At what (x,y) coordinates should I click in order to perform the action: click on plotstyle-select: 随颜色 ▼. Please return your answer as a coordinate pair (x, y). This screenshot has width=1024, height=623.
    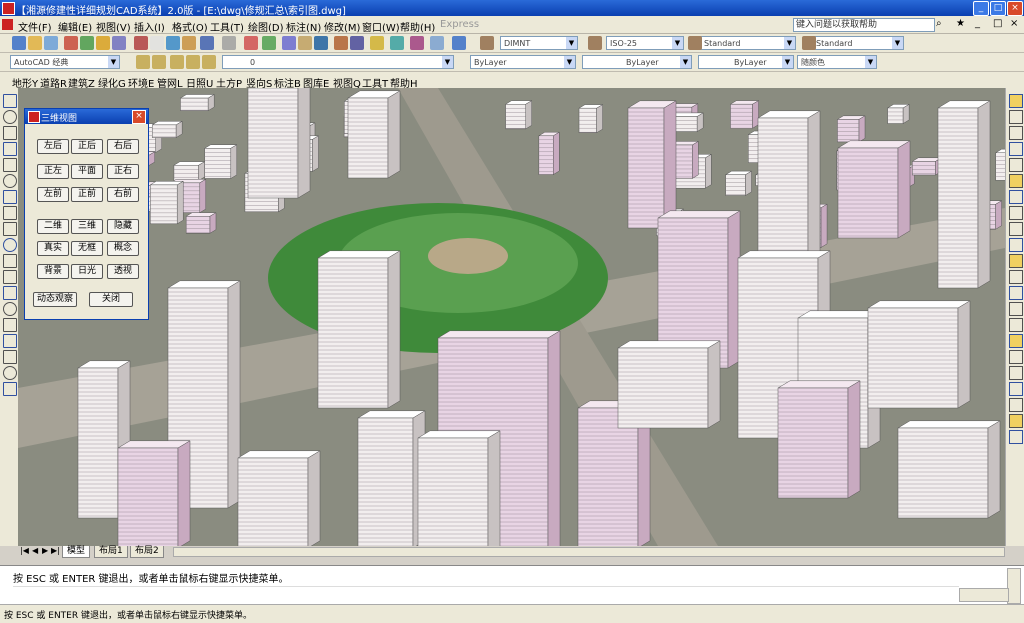
    Looking at the image, I should click on (837, 62).